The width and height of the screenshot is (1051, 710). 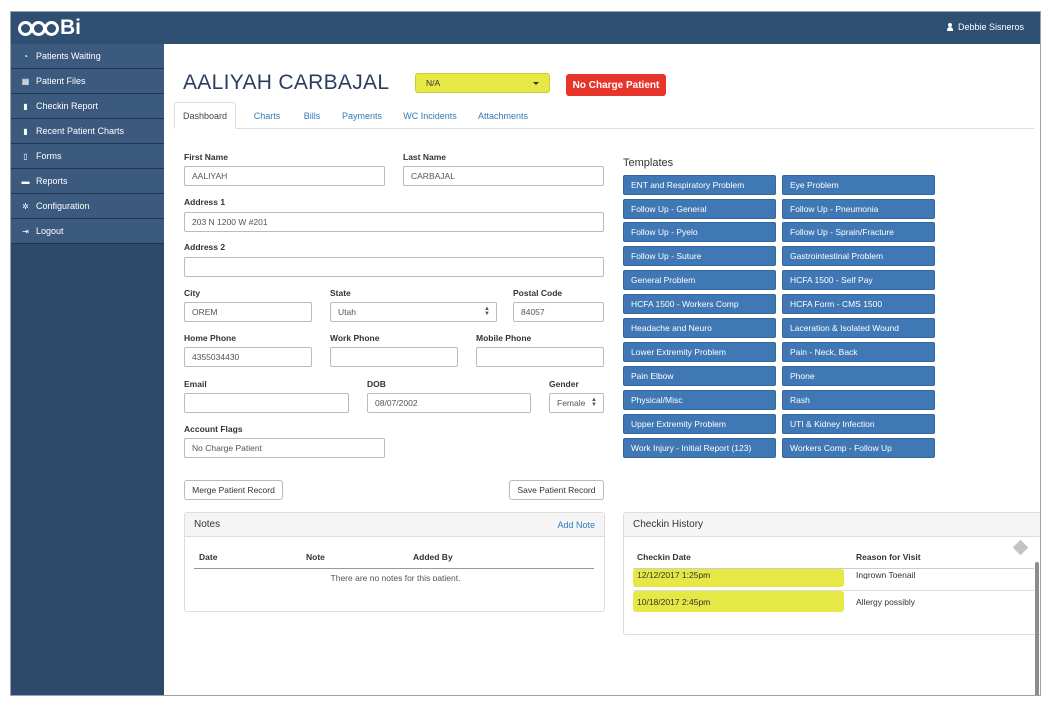 What do you see at coordinates (205, 115) in the screenshot?
I see `tab-dashboard: Dashboard` at bounding box center [205, 115].